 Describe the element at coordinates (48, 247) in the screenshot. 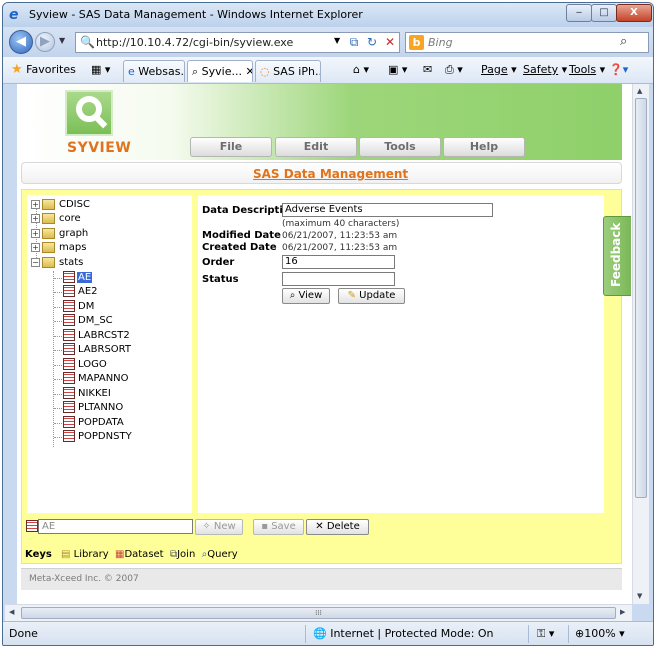

I see `folder-icon` at that location.